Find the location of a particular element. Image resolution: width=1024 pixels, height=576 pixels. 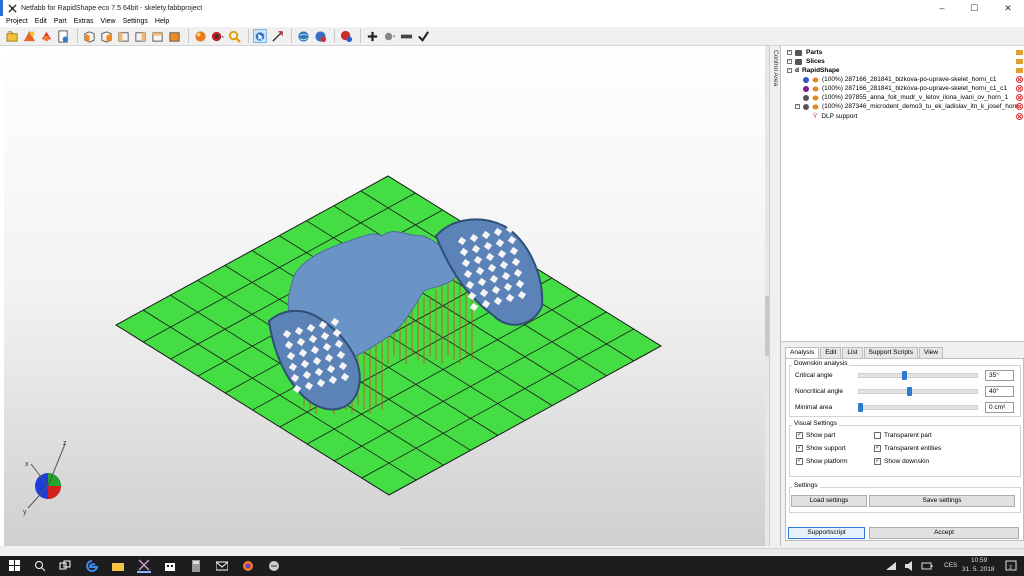

check-icon is located at coordinates (423, 36).